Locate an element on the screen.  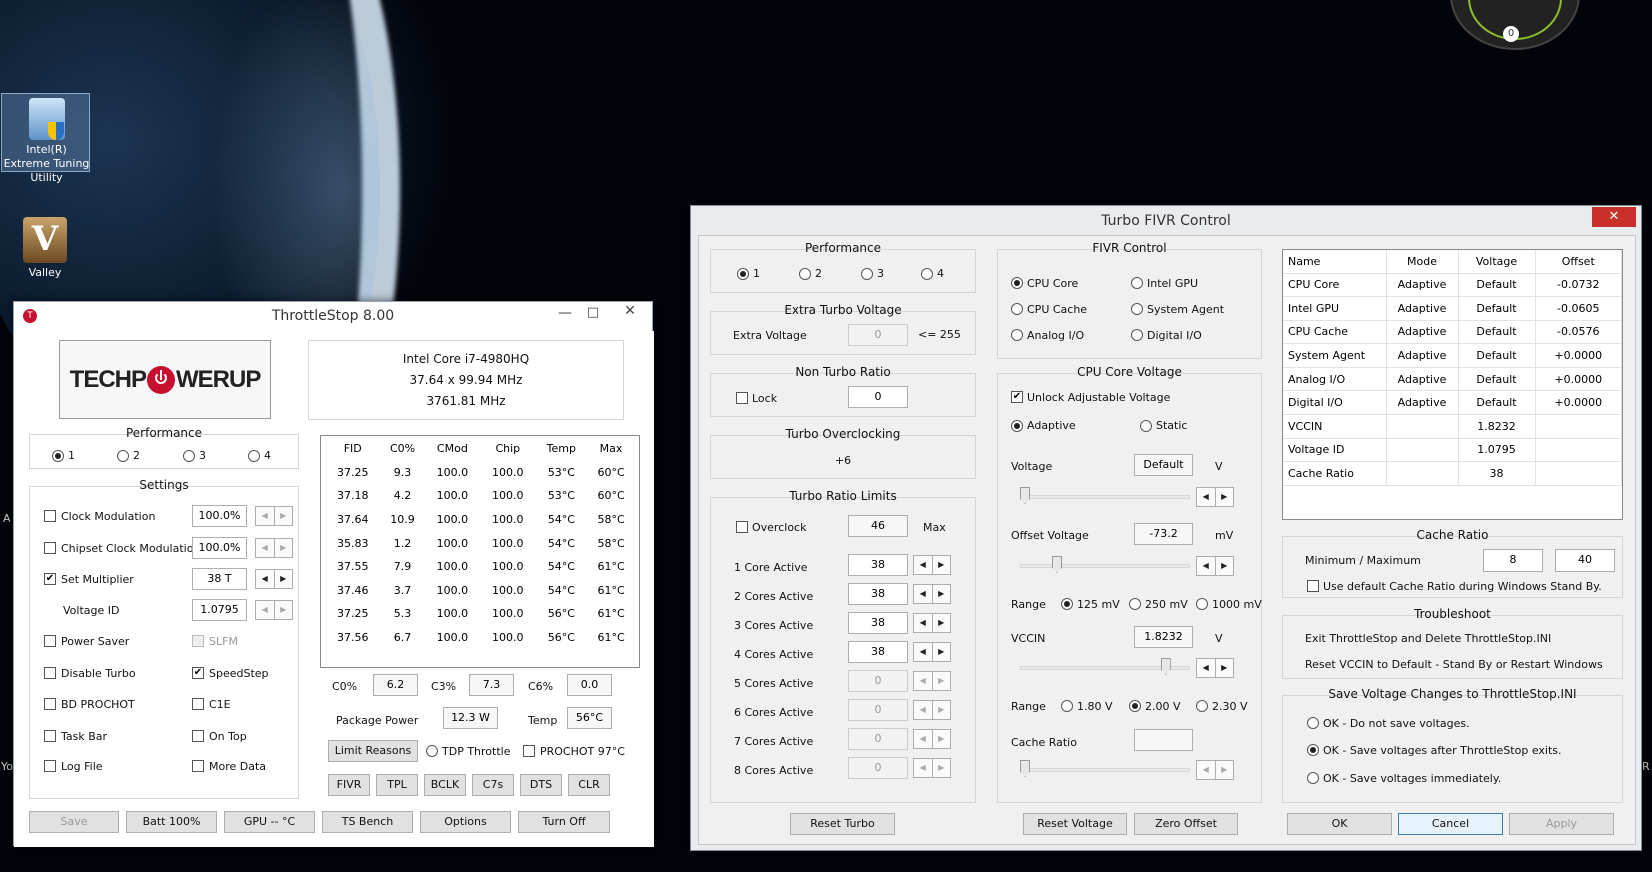
offset-voltage-value: -73.2 is located at coordinates (1163, 534).